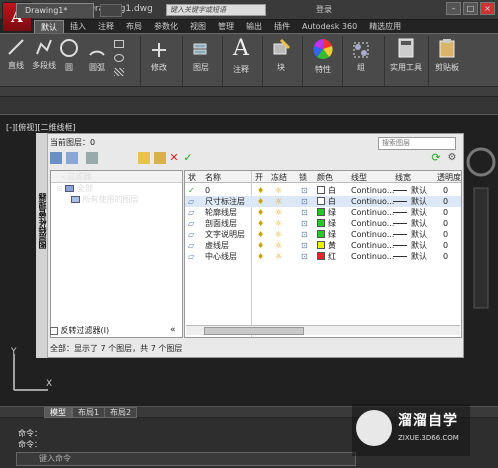 The image size is (498, 468). I want to click on layer-row: ▱ 文字说明层 ♦ ☼ ⊡ 绿 Continuo... 默认 0, so click(323, 234).